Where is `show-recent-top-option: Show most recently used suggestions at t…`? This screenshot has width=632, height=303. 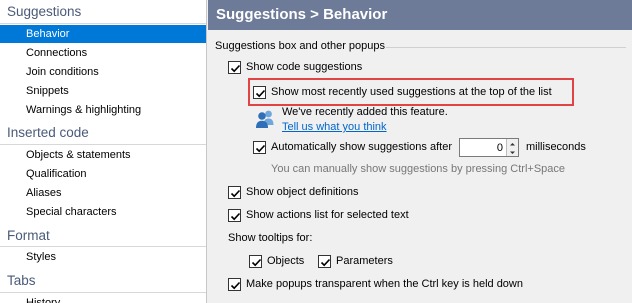 show-recent-top-option: Show most recently used suggestions at t… is located at coordinates (402, 93).